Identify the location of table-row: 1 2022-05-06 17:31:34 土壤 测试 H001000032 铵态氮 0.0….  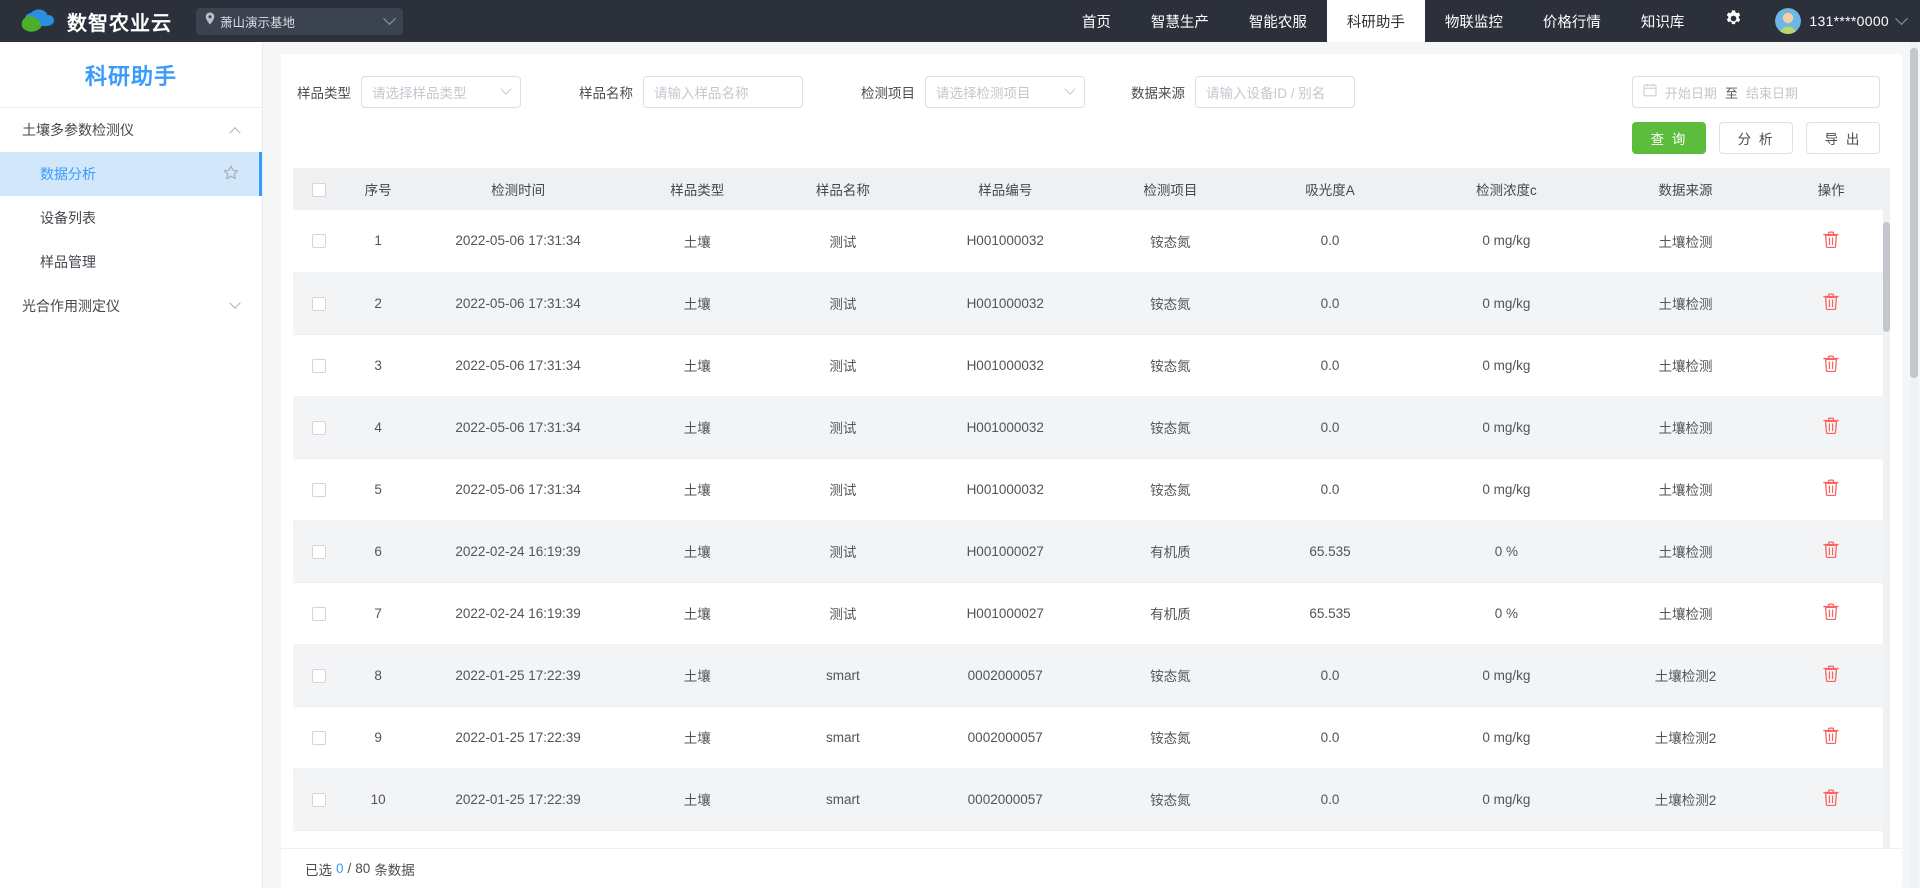
(1091, 241).